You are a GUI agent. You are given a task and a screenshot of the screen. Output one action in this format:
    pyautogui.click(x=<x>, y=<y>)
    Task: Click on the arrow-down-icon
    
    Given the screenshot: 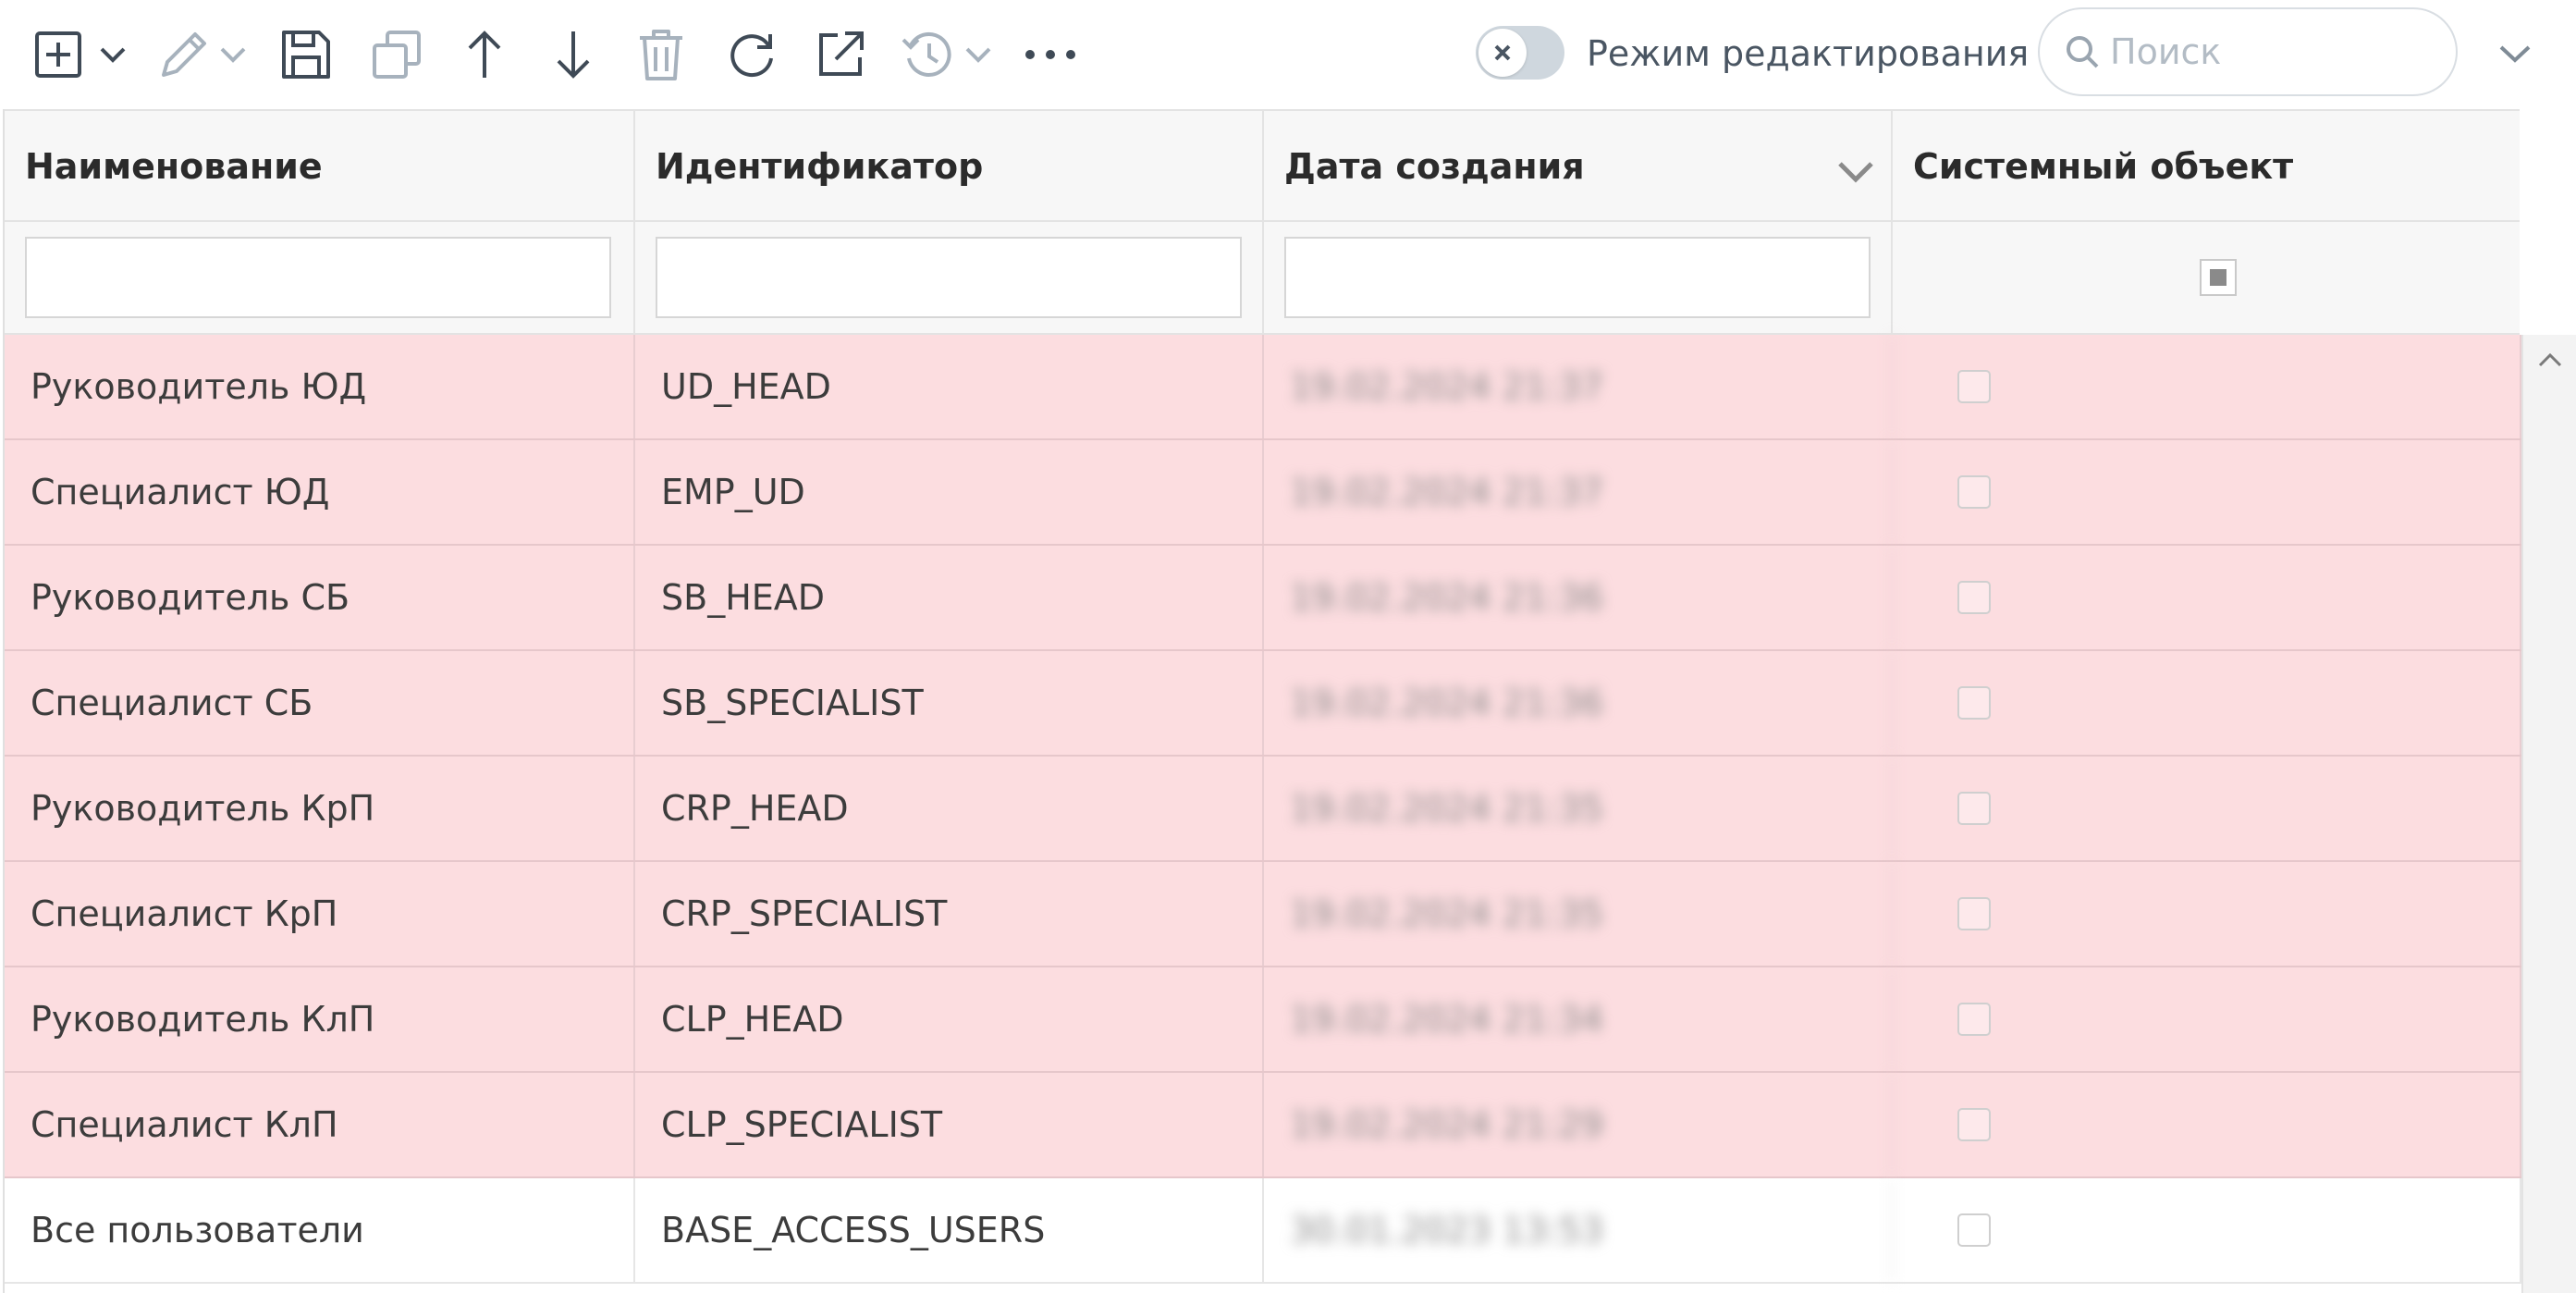 What is the action you would take?
    pyautogui.click(x=573, y=55)
    